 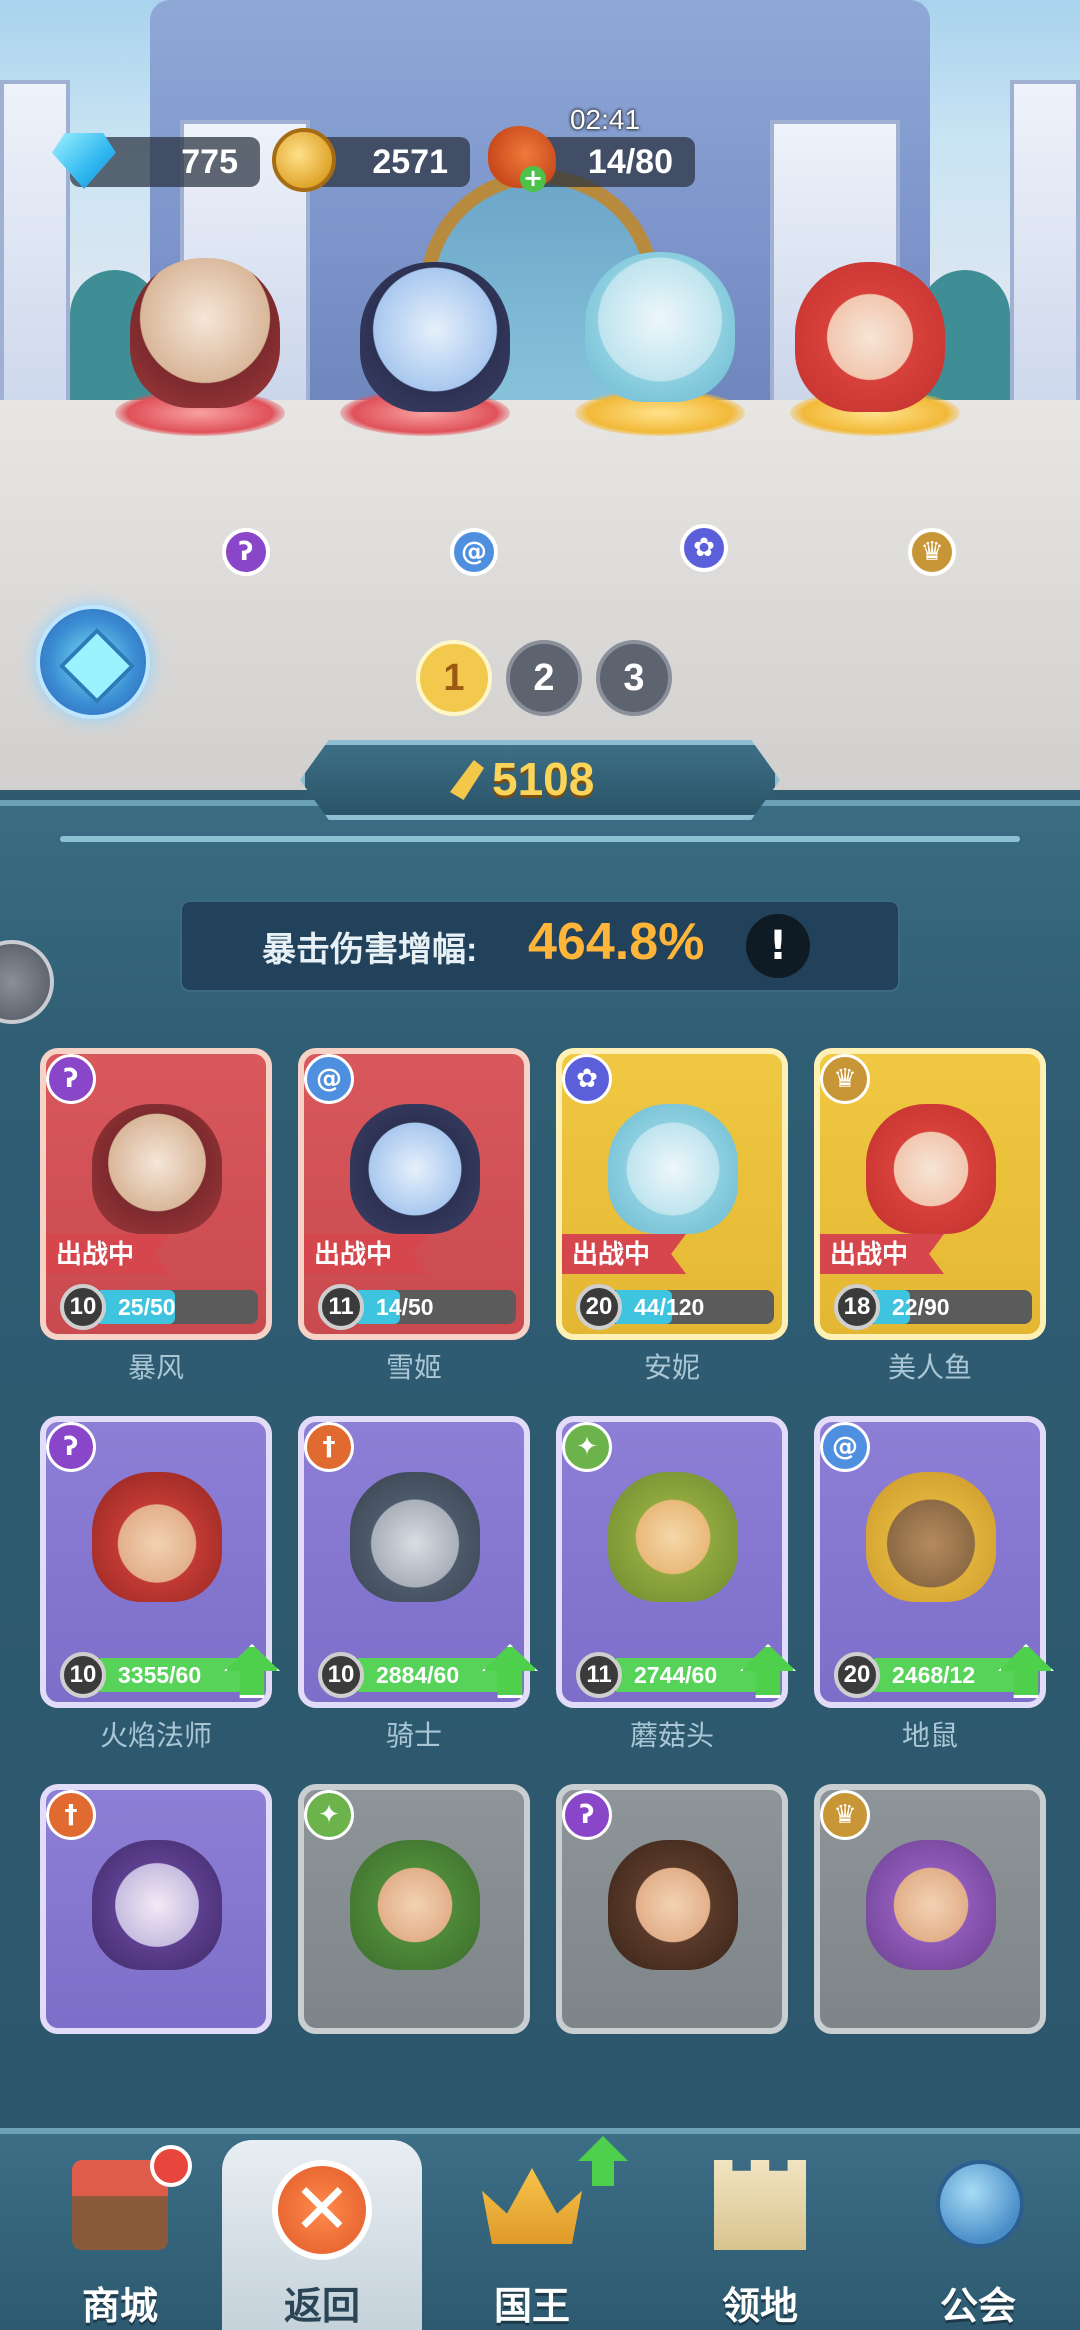 I want to click on level-progress-bar: 10 25/50, so click(x=159, y=1307).